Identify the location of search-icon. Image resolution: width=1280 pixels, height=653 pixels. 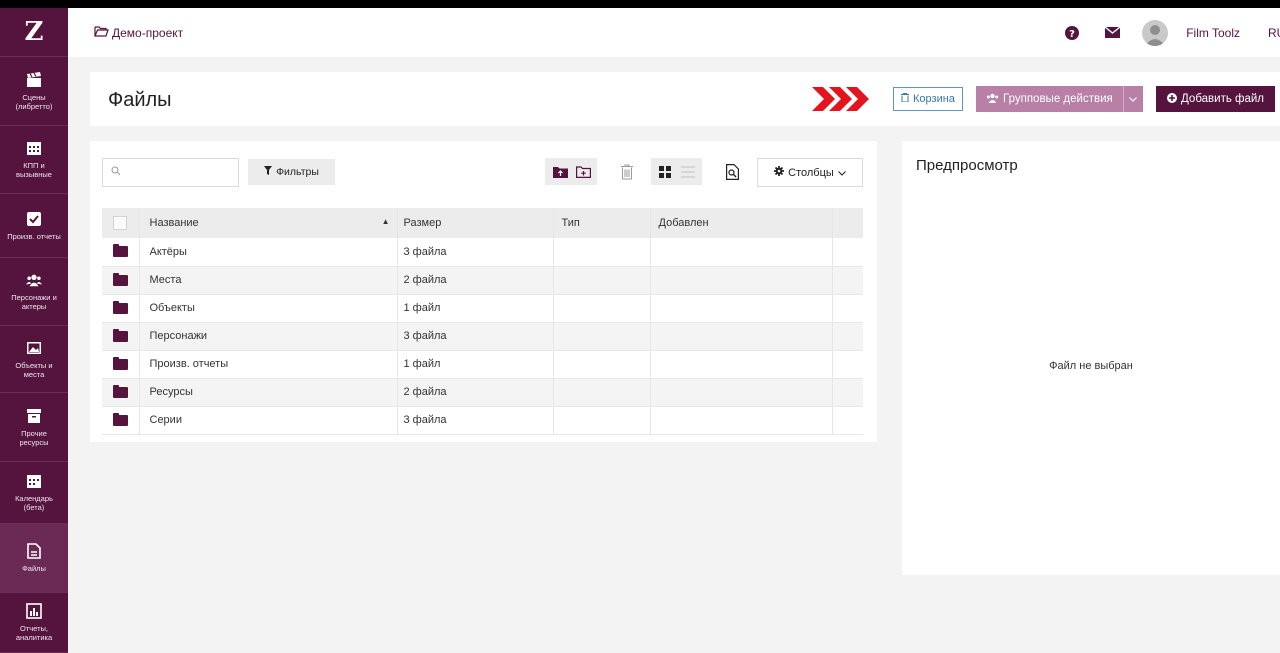
(116, 172).